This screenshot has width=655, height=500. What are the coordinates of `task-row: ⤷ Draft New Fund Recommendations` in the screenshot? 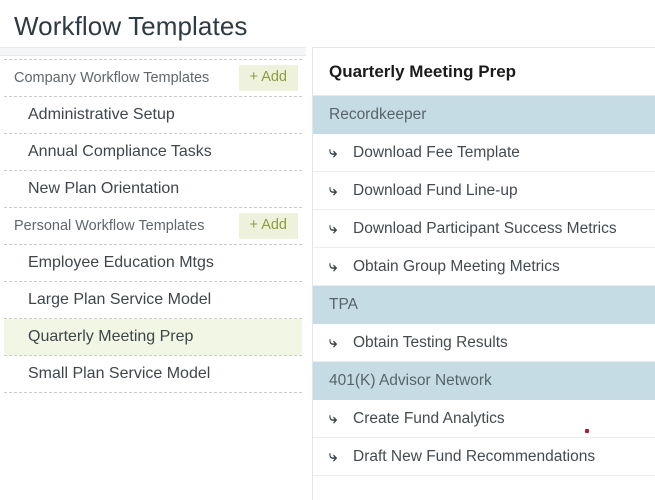 It's located at (484, 457).